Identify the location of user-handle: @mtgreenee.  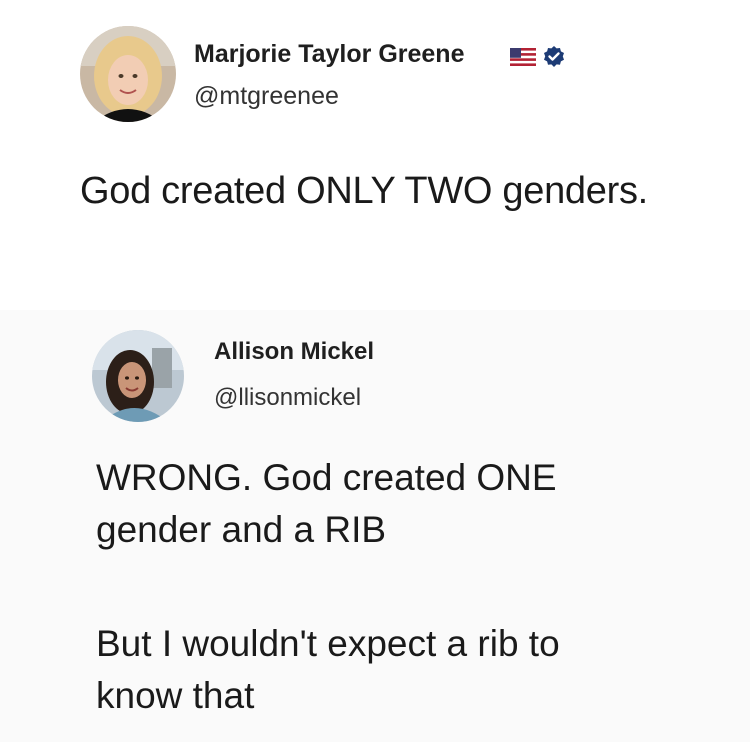
(266, 96).